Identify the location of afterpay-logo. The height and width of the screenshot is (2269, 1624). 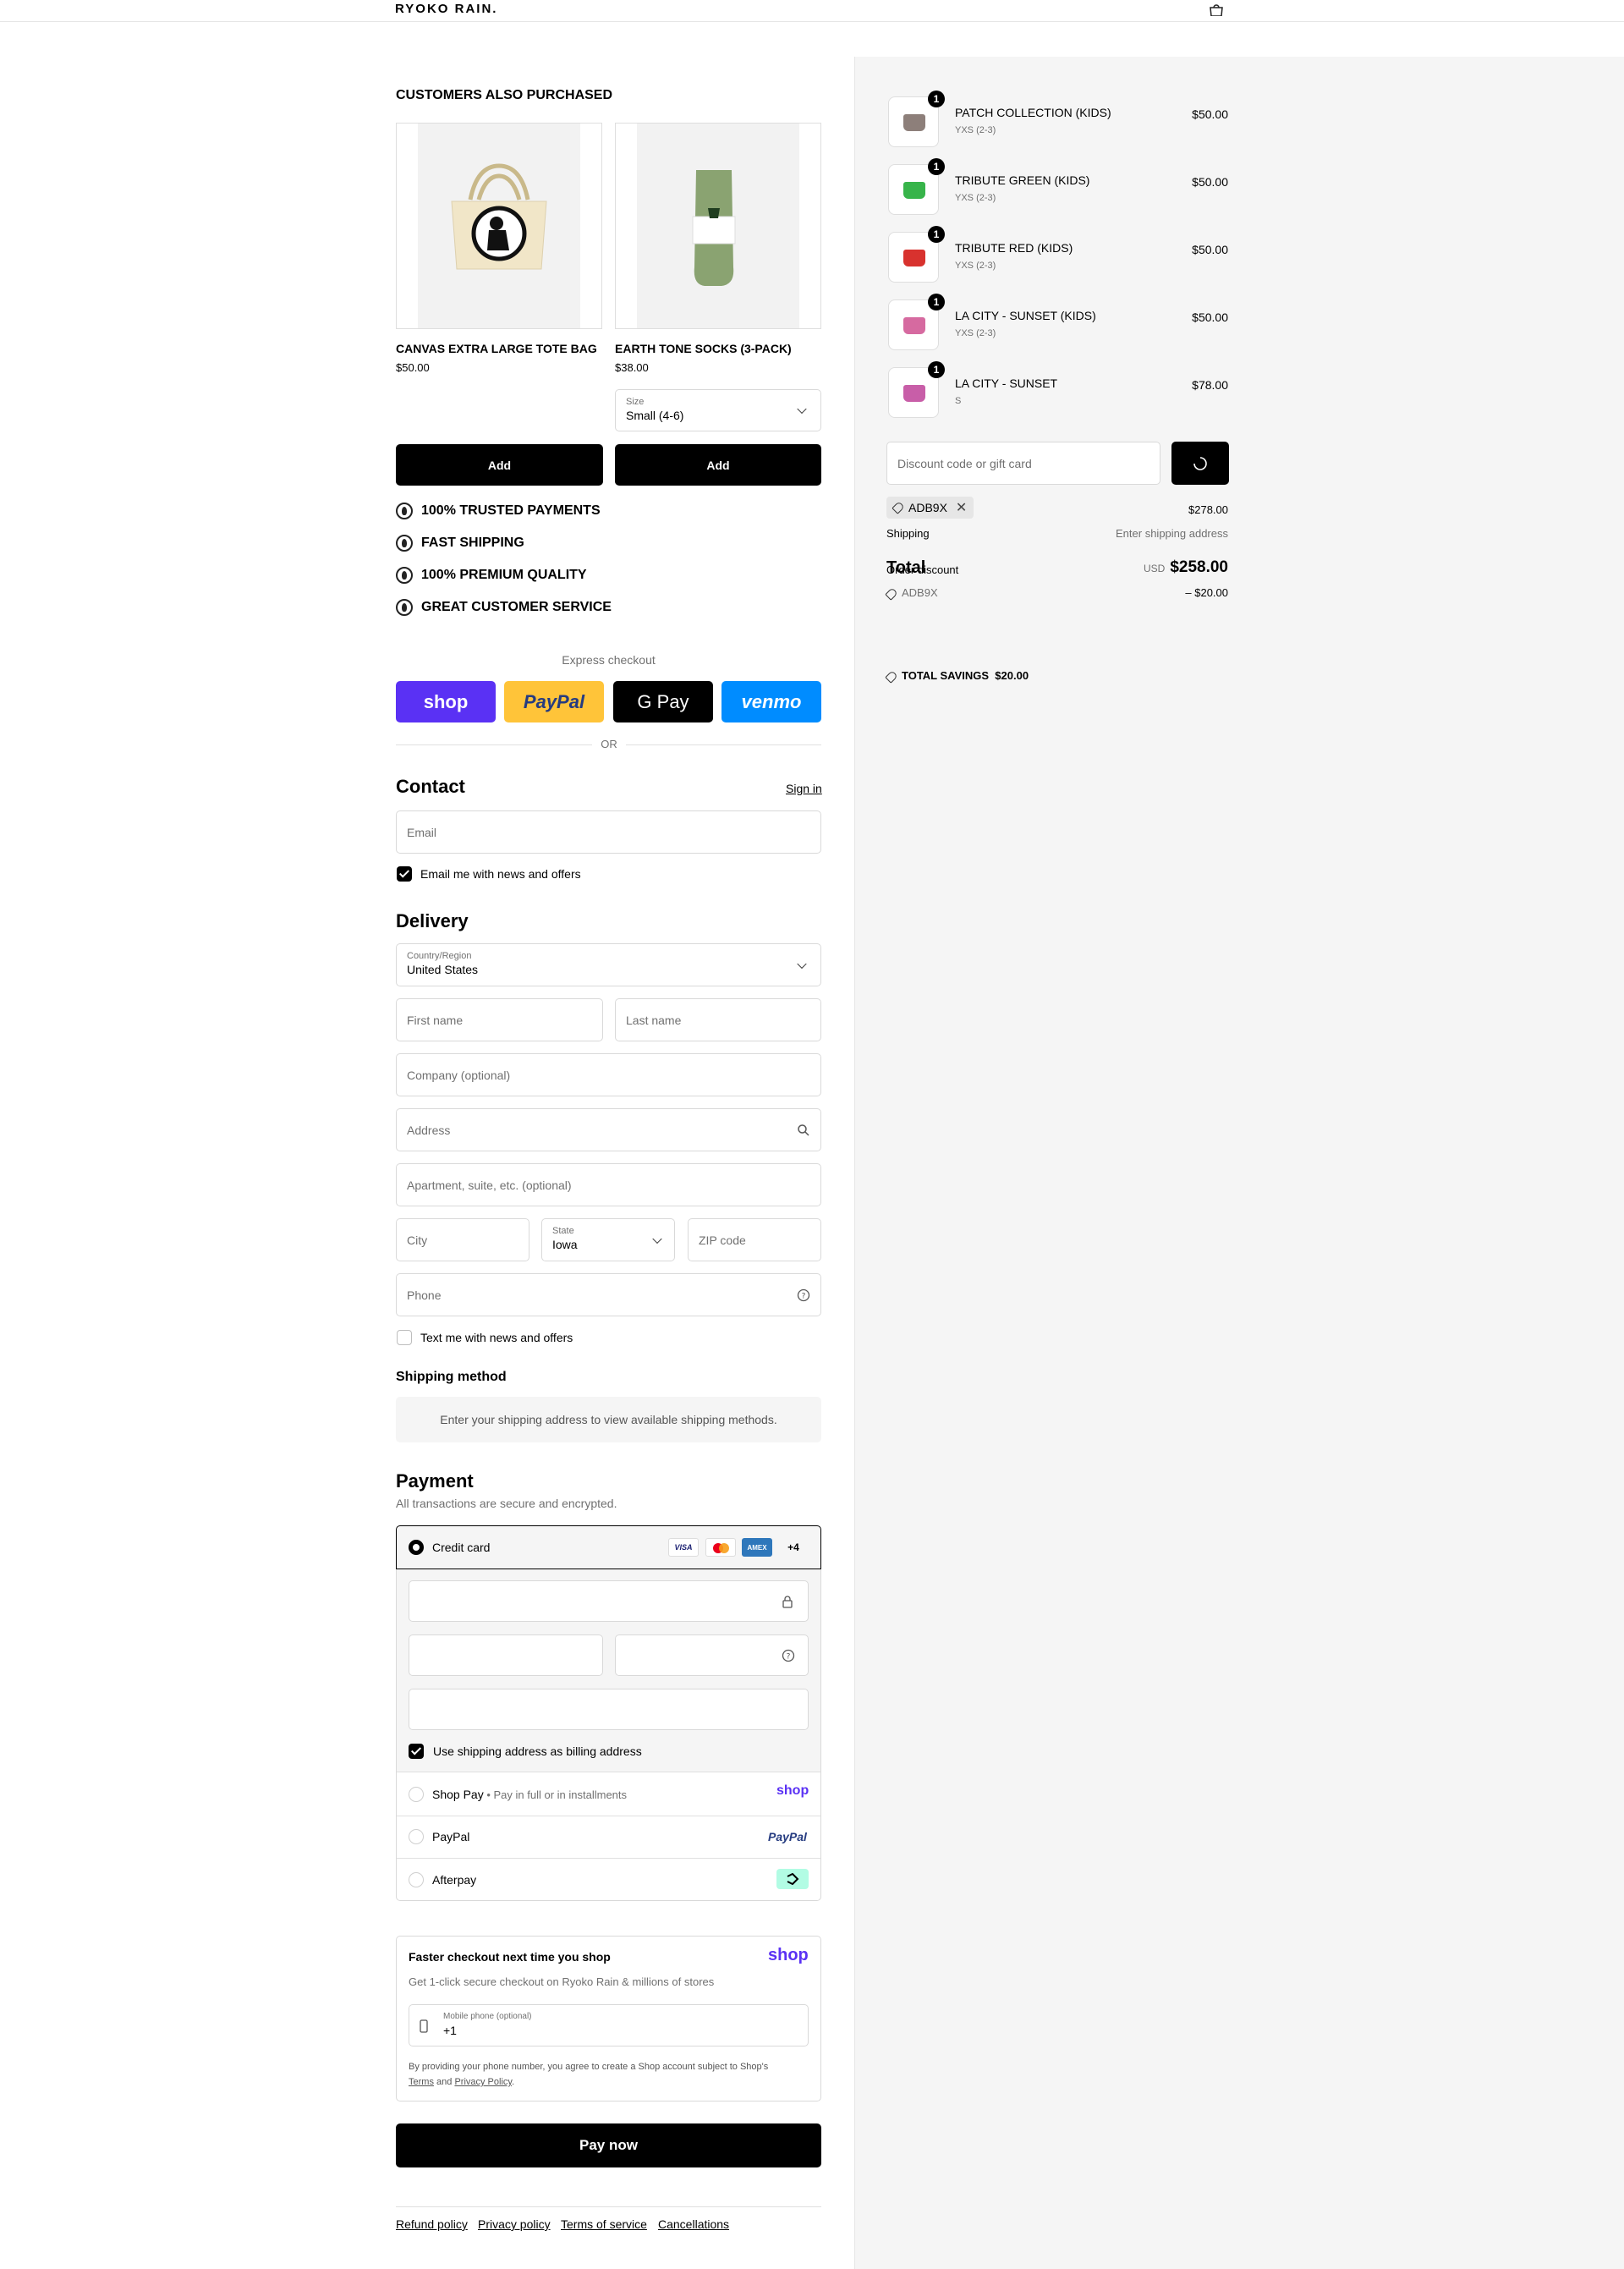
(793, 1879).